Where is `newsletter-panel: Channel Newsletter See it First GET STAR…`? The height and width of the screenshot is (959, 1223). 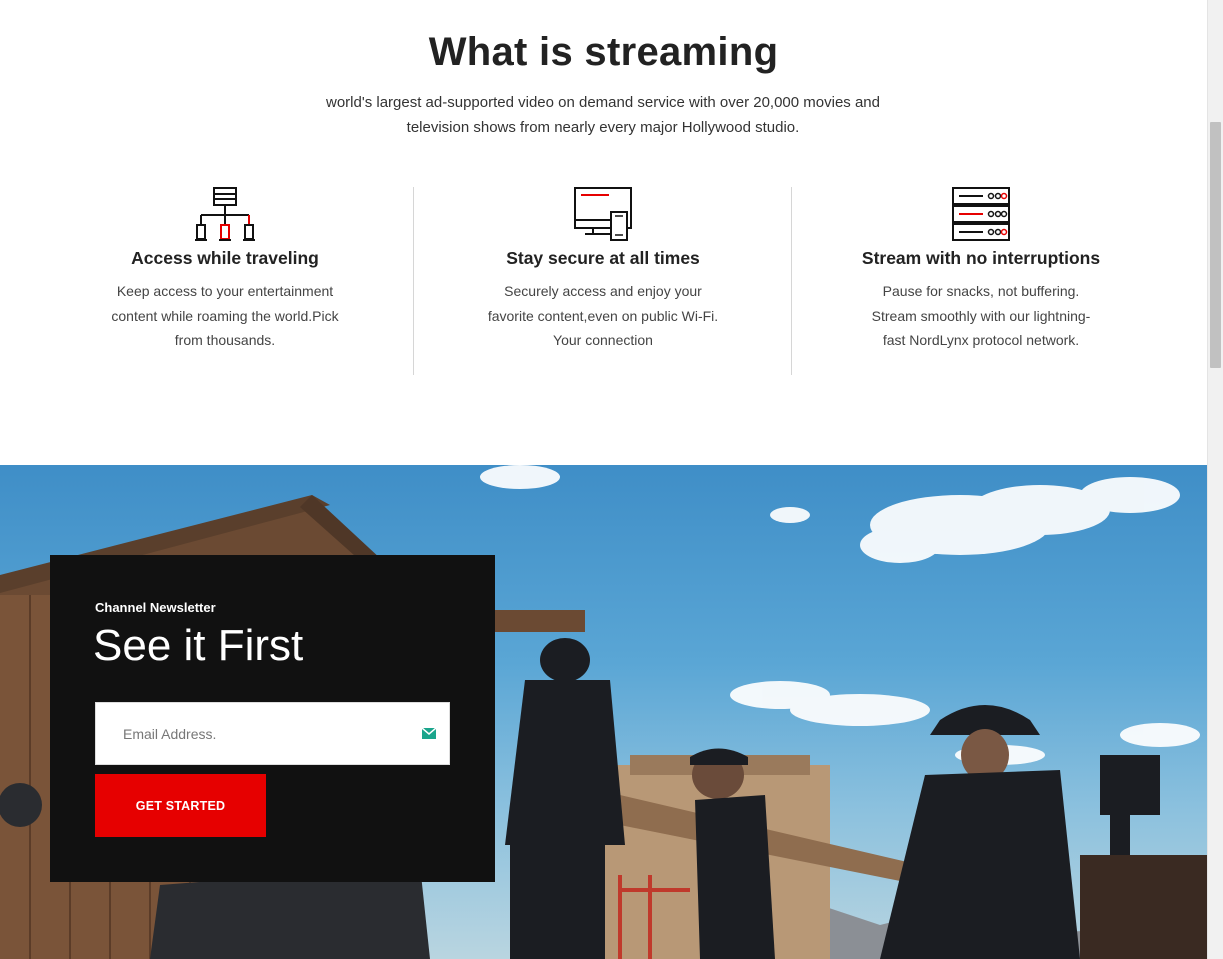
newsletter-panel: Channel Newsletter See it First GET STAR… is located at coordinates (272, 718).